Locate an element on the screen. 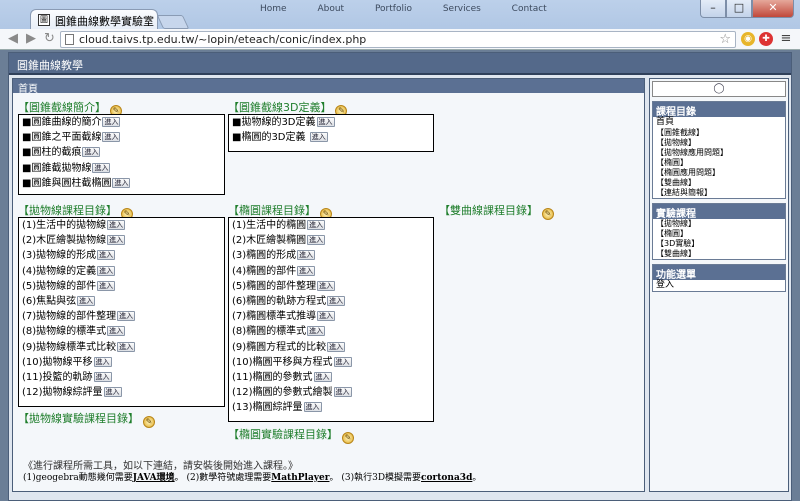  section-title-parabola-lab: 【拋物線實驗課程目錄】 ✎ is located at coordinates (86, 419).